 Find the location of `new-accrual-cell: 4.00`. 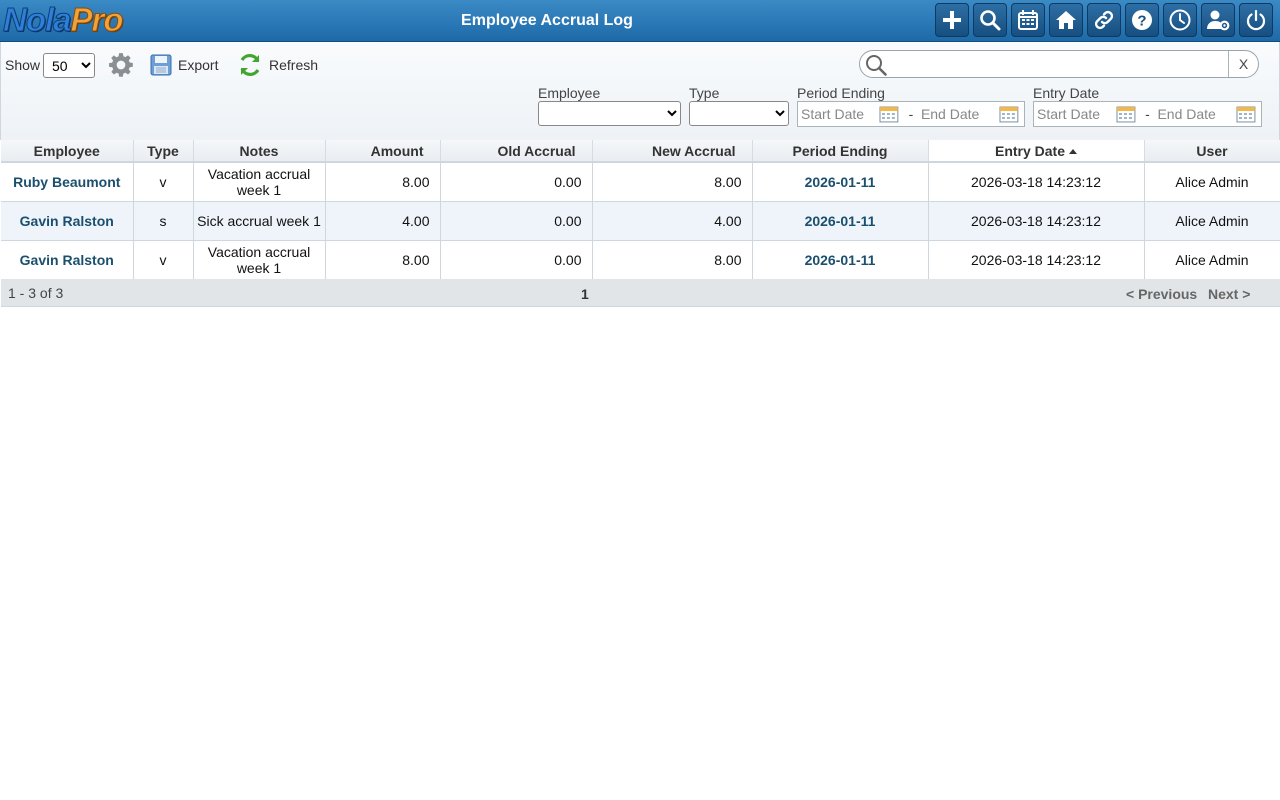

new-accrual-cell: 4.00 is located at coordinates (672, 221).